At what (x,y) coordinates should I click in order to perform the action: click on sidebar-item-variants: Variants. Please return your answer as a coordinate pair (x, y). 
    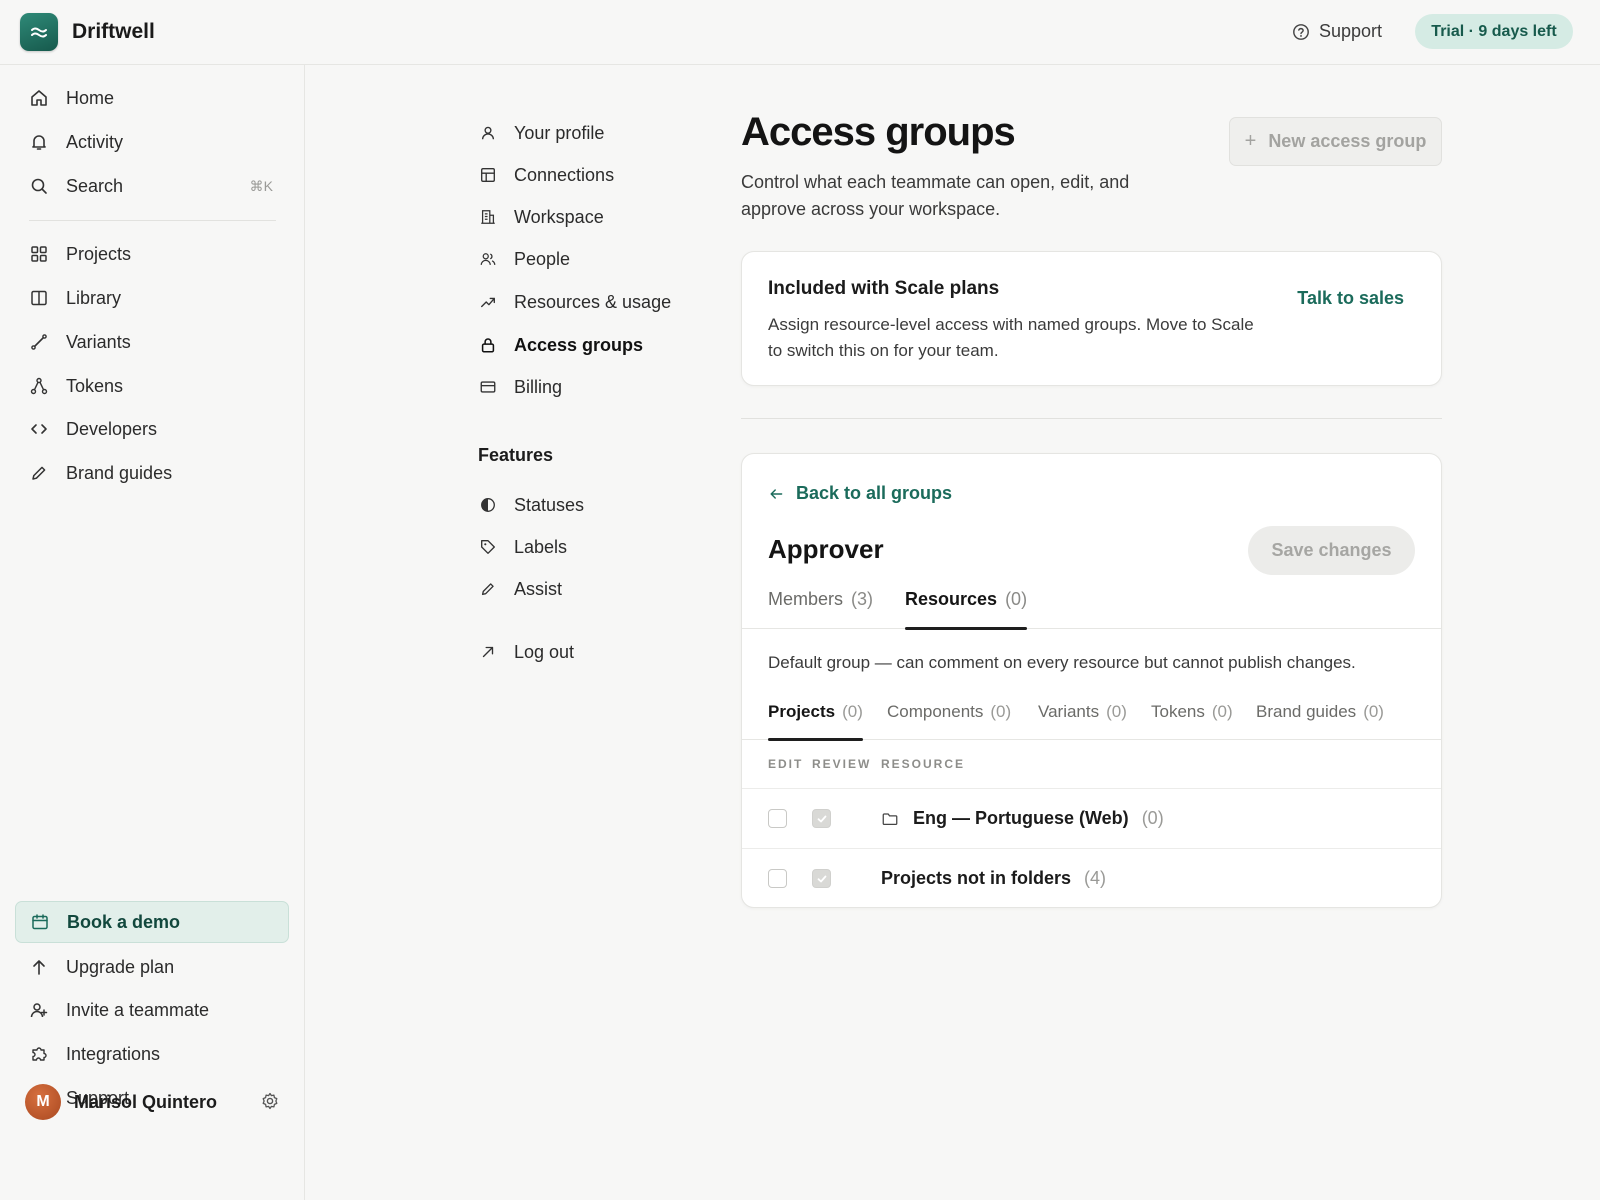
    Looking at the image, I should click on (152, 342).